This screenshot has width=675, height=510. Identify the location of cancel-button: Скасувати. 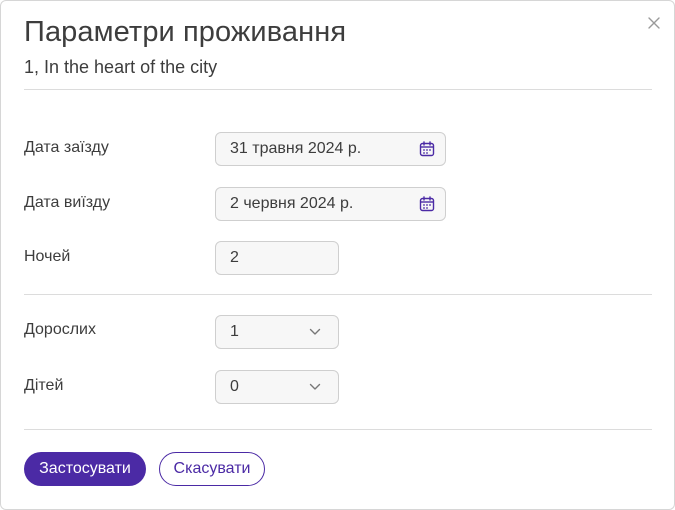
(212, 469).